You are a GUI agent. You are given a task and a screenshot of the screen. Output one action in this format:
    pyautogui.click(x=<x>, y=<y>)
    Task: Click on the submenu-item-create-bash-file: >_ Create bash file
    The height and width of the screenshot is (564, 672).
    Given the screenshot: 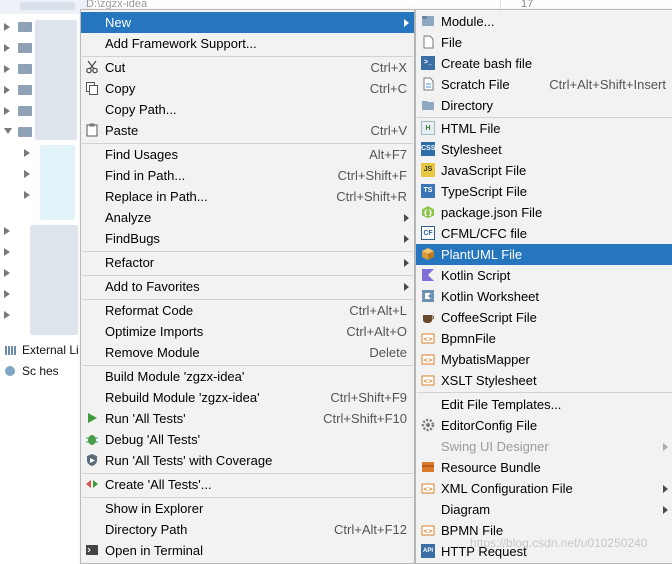 What is the action you would take?
    pyautogui.click(x=544, y=63)
    